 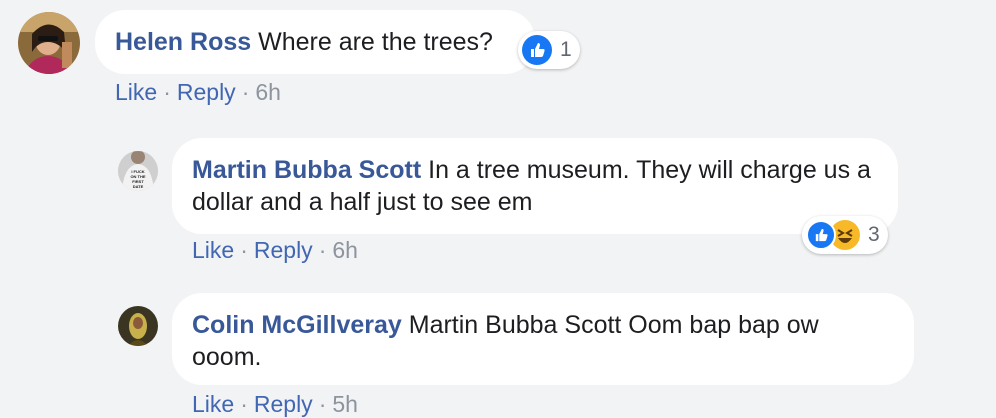 I want to click on reaction-summary: 3, so click(x=845, y=235).